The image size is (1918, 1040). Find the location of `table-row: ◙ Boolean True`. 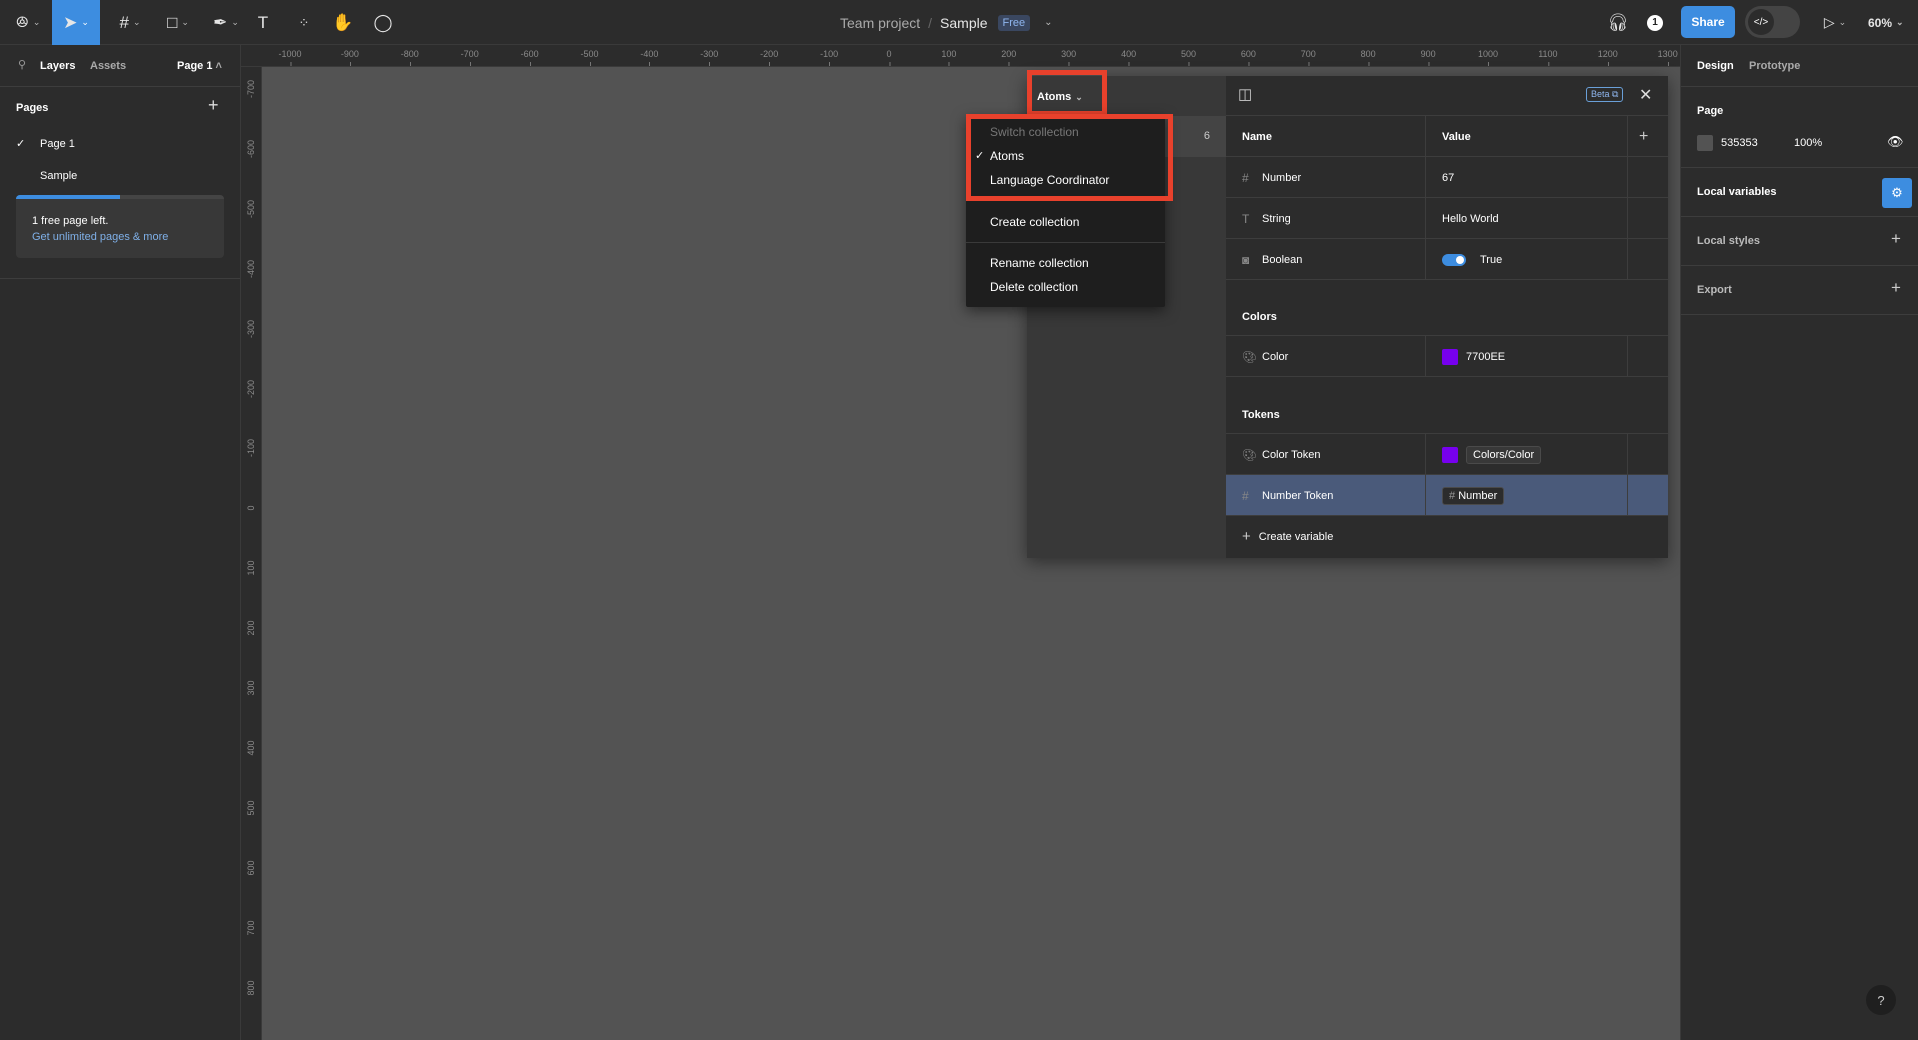

table-row: ◙ Boolean True is located at coordinates (1447, 259).